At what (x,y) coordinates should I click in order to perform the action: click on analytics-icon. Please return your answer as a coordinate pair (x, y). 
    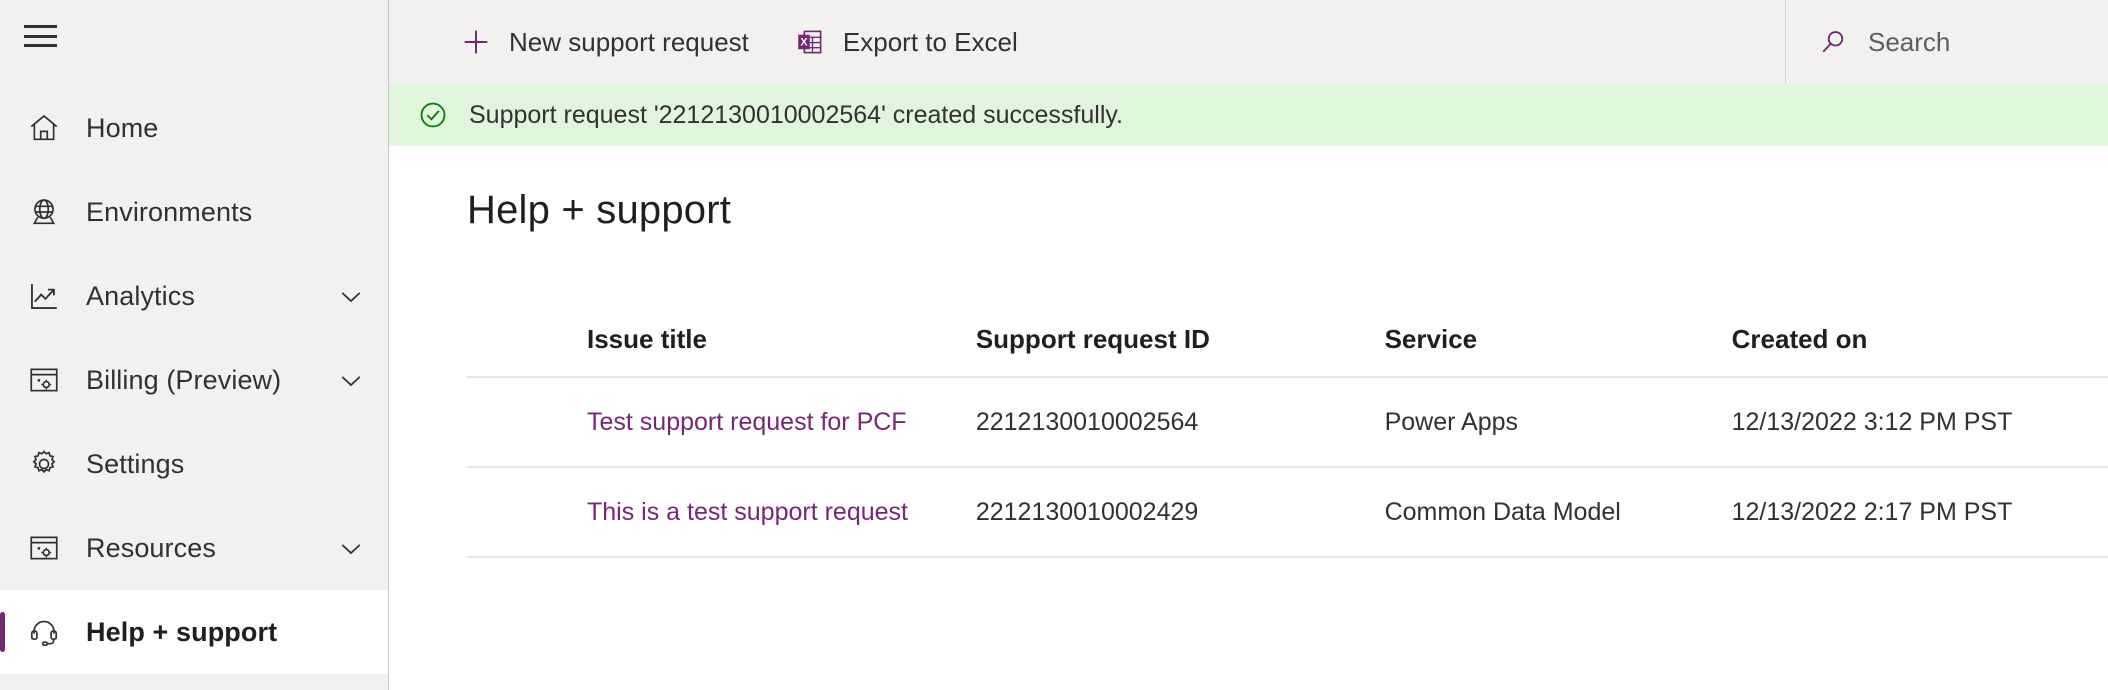
    Looking at the image, I should click on (44, 296).